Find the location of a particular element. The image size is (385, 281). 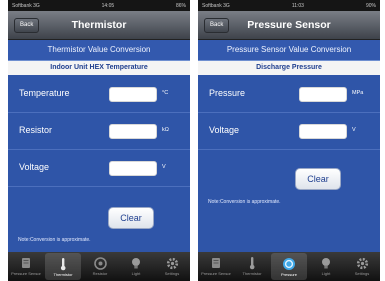

clock: 11:03 is located at coordinates (297, 5).